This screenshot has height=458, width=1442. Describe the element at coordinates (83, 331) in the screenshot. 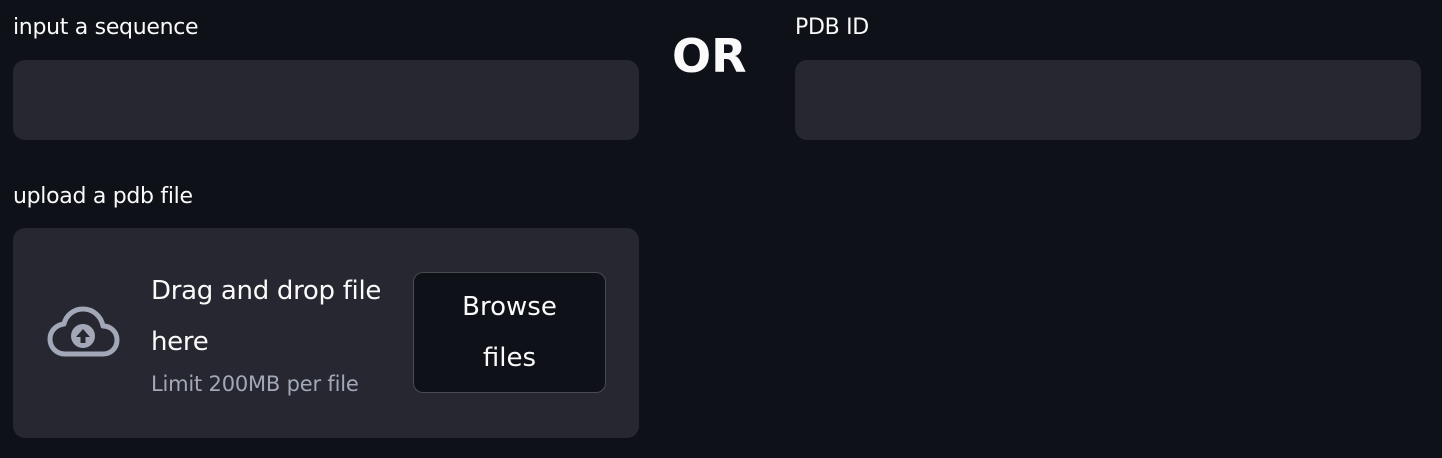

I see `cloud-upload-icon` at that location.